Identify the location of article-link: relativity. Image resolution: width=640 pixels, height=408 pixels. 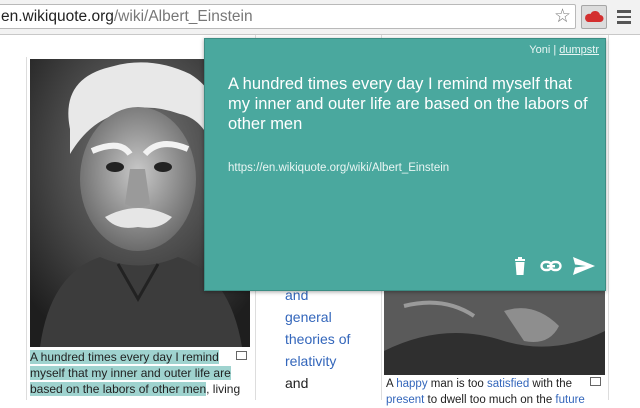
(310, 361).